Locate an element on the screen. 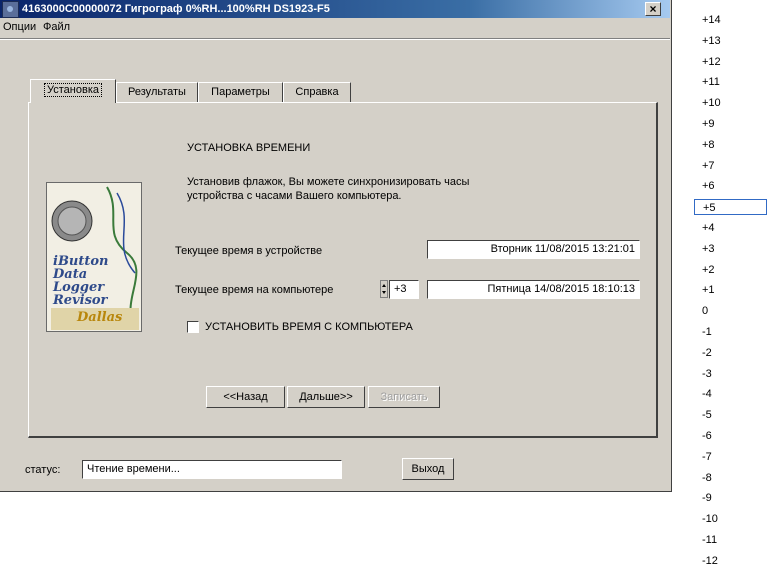  write-button: Записать is located at coordinates (404, 397).